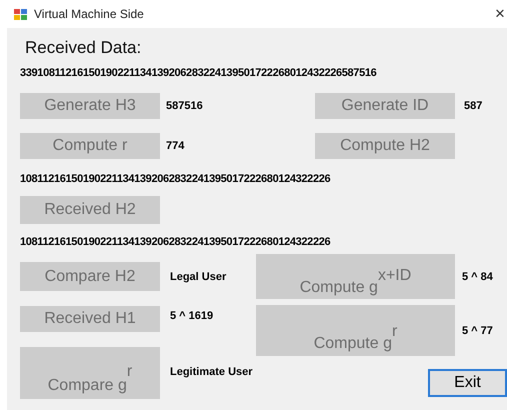 The image size is (507, 410). I want to click on exit-button: Exit, so click(467, 383).